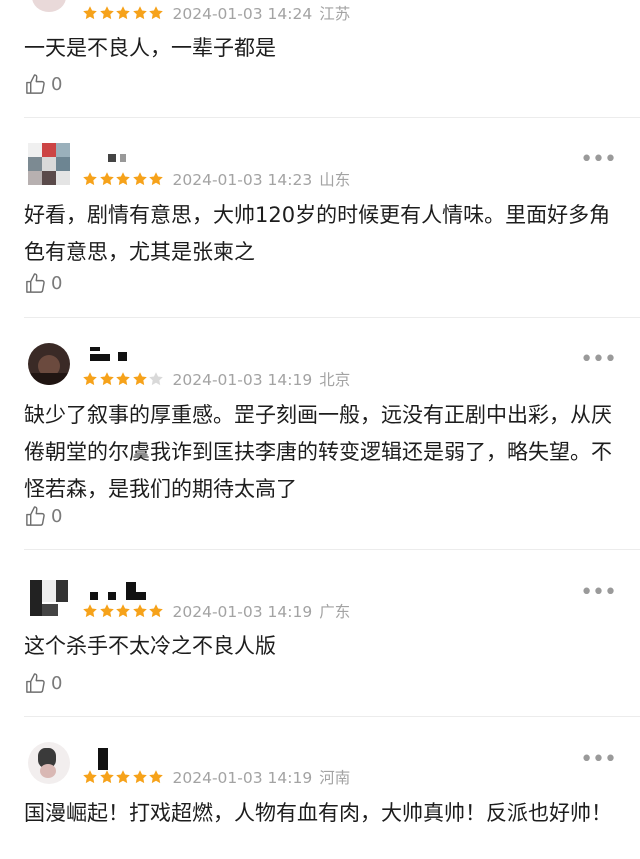  I want to click on review-date: 2024-01-03 14:24, so click(242, 14).